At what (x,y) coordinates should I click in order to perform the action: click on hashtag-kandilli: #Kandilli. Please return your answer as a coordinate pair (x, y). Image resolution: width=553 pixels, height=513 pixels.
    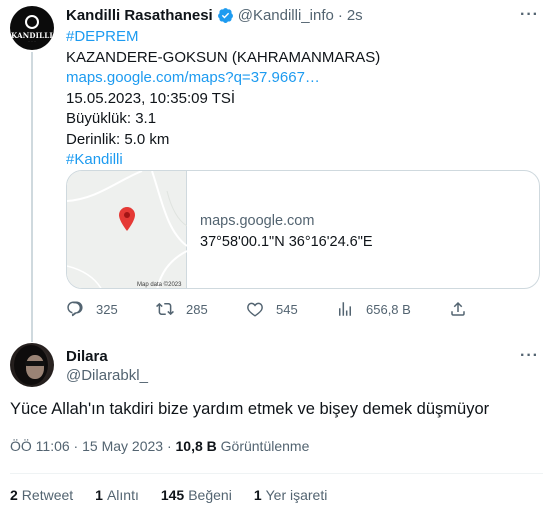
    Looking at the image, I should click on (94, 159).